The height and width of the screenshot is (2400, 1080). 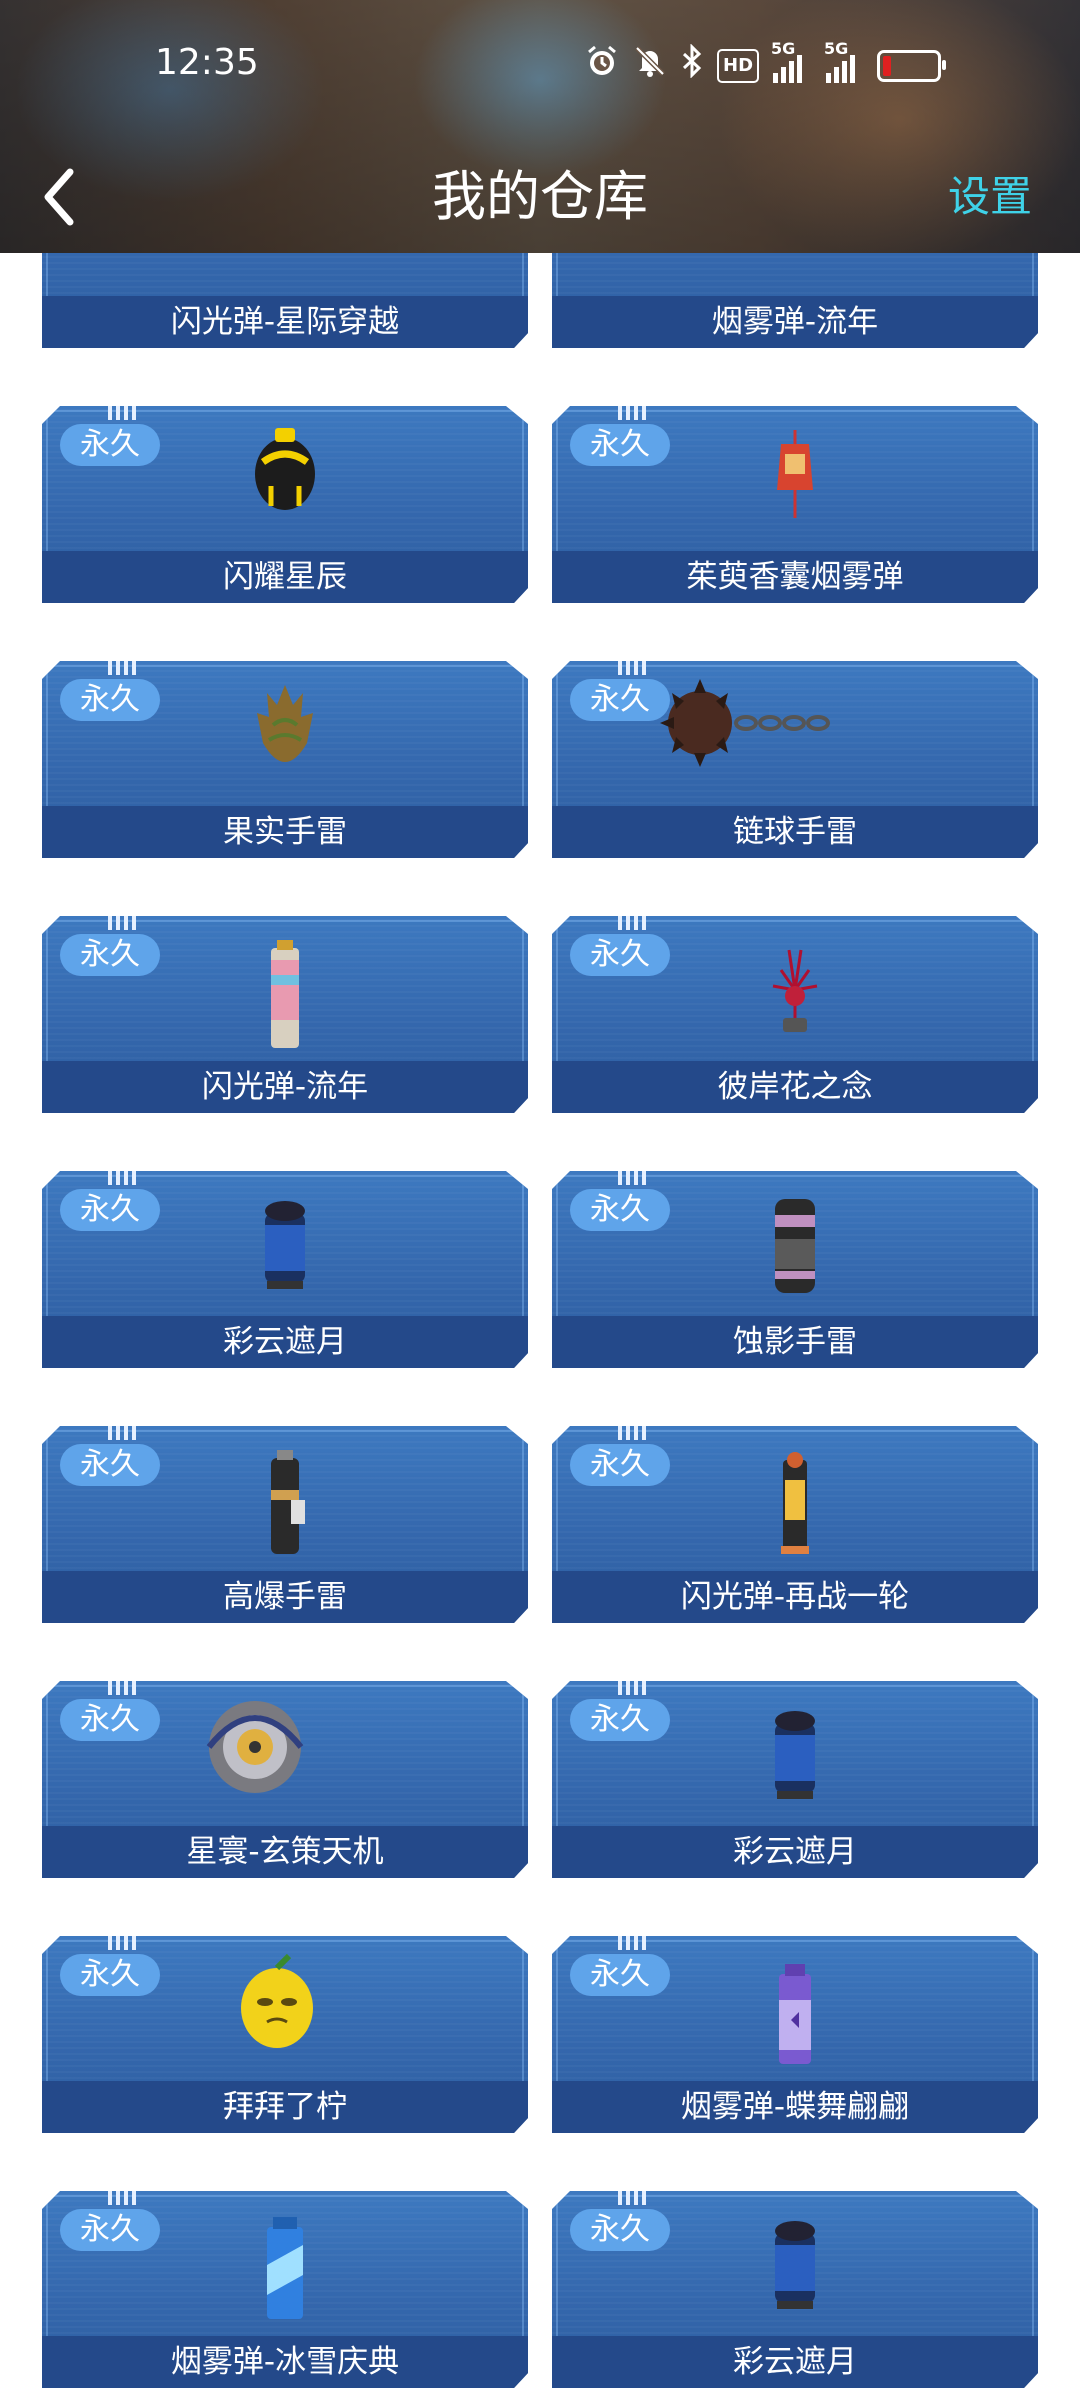 I want to click on frag-grenade-icon, so click(x=285, y=1507).